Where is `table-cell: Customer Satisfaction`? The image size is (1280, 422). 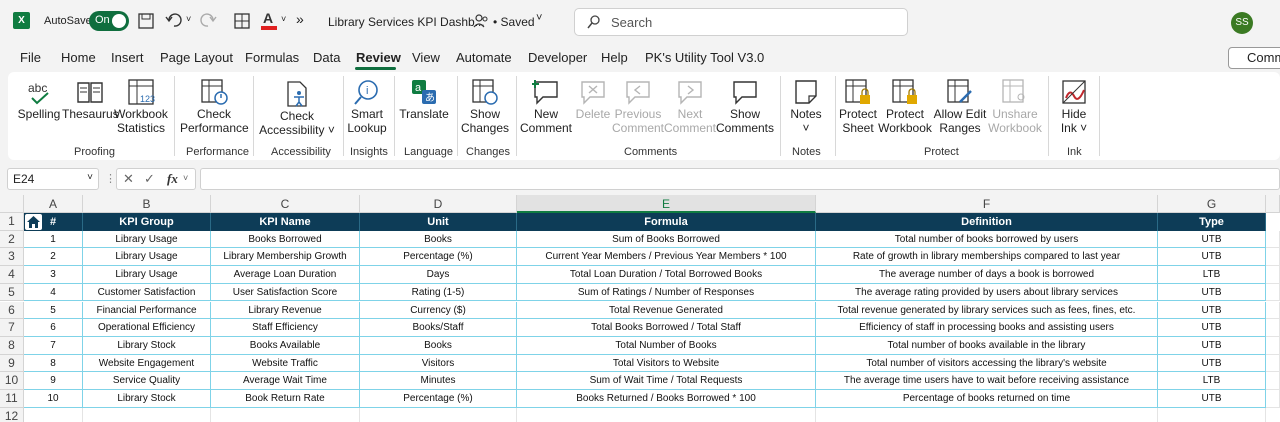 table-cell: Customer Satisfaction is located at coordinates (147, 292).